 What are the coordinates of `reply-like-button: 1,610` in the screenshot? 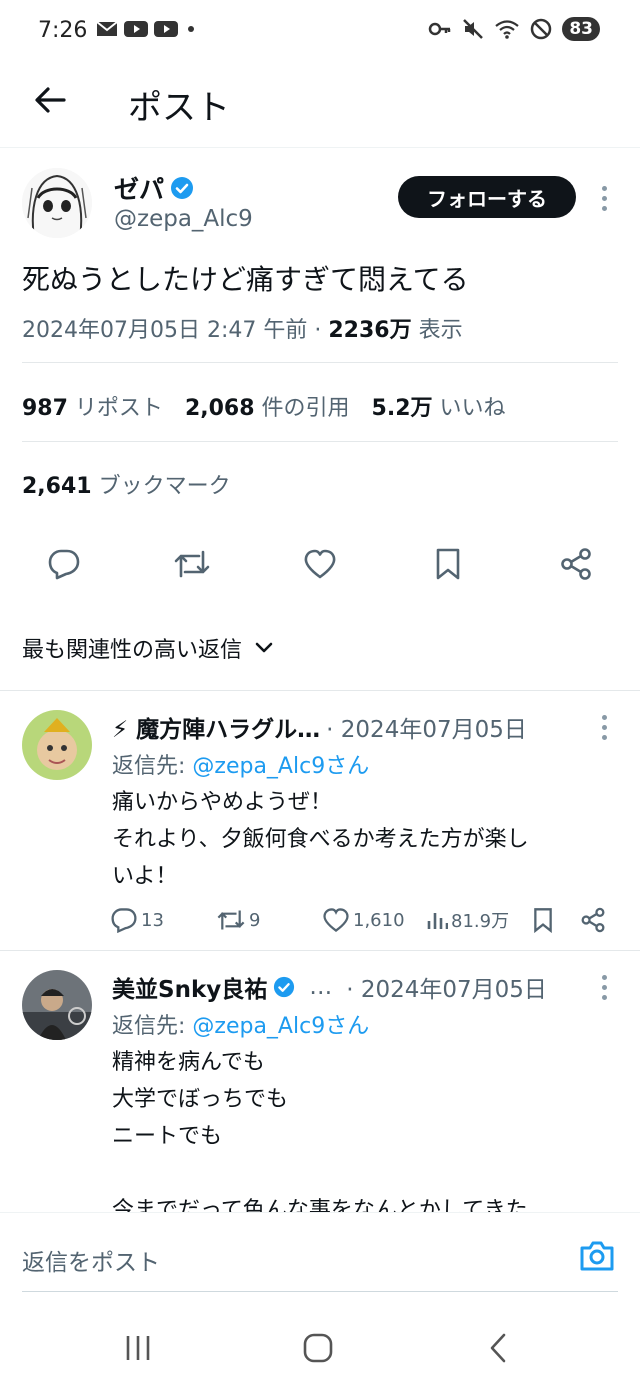 It's located at (363, 920).